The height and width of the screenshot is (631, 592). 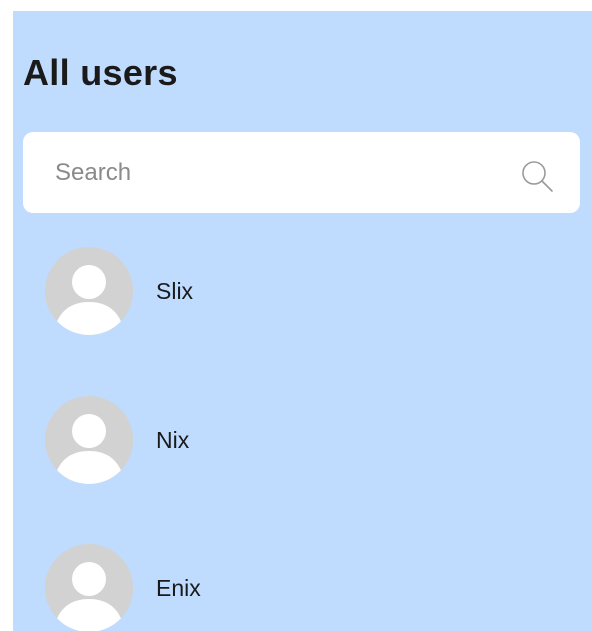 I want to click on user-name: Slix, so click(x=175, y=291).